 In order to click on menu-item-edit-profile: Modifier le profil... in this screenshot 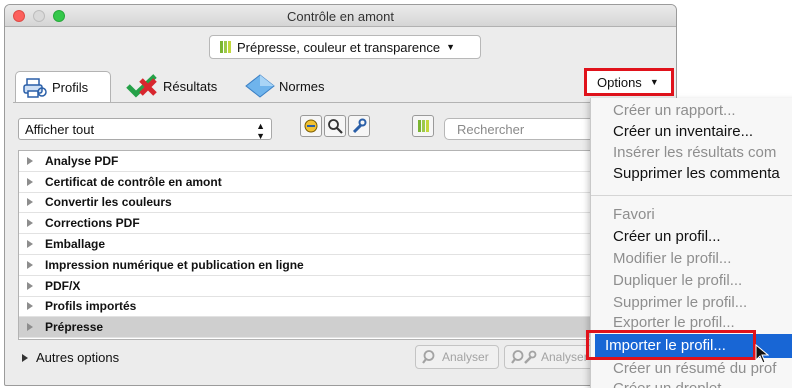, I will do `click(672, 258)`.